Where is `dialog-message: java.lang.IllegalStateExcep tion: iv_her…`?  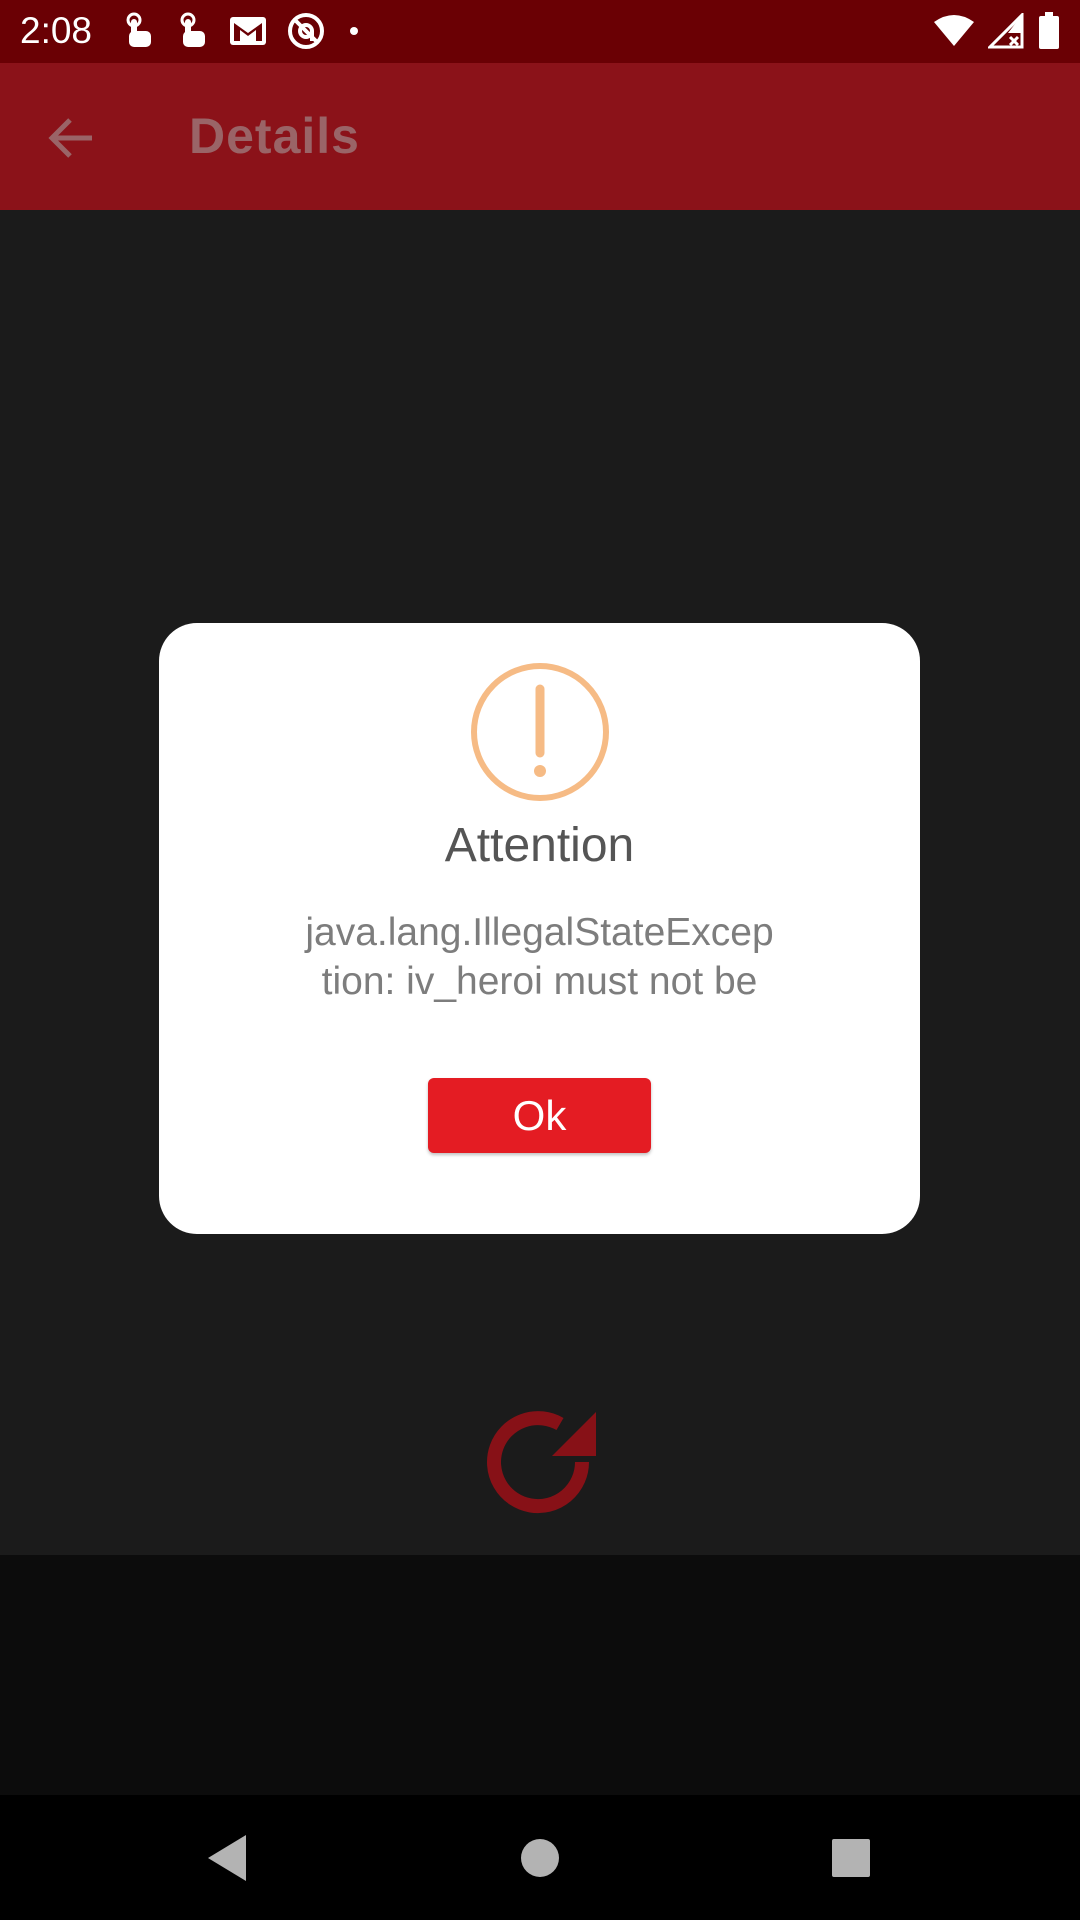 dialog-message: java.lang.IllegalStateExcep tion: iv_her… is located at coordinates (539, 957).